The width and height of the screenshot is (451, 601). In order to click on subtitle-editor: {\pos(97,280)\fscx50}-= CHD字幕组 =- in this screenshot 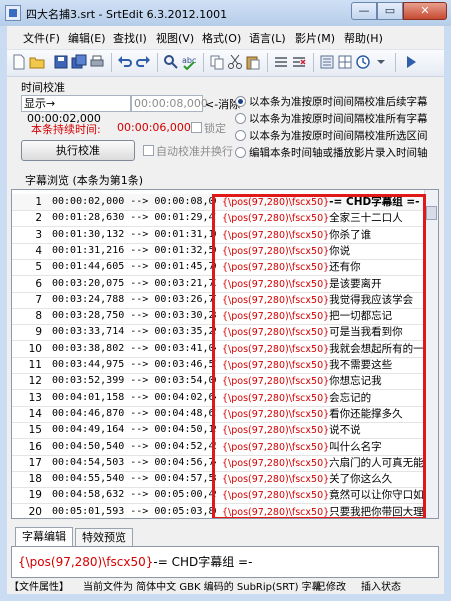, I will do `click(225, 562)`.